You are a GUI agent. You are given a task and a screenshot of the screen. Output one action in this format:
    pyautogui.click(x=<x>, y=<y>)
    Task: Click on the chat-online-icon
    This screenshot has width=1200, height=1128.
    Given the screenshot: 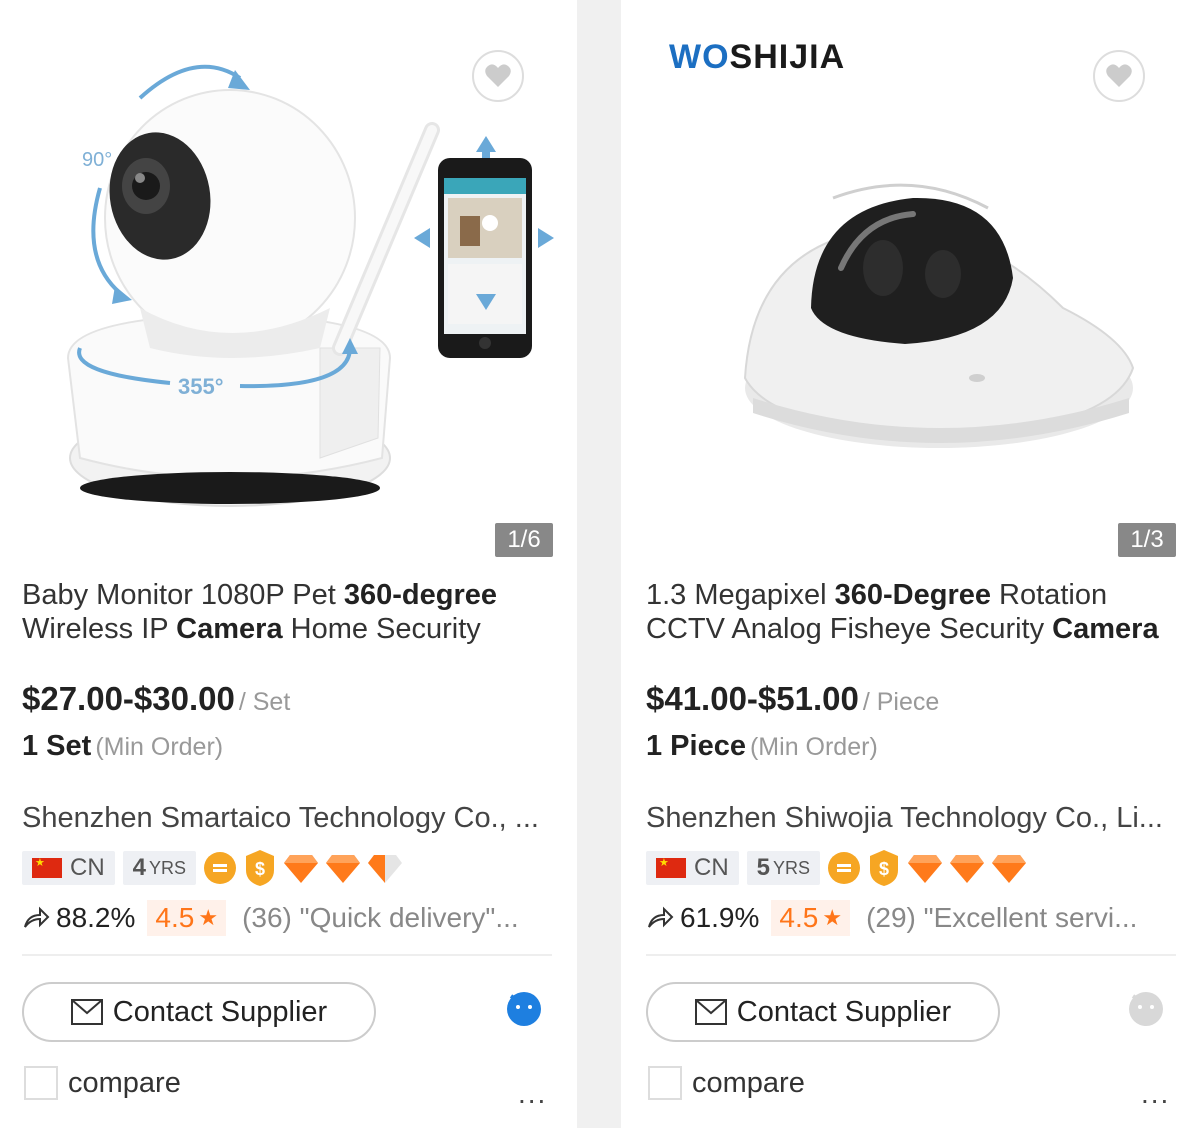 What is the action you would take?
    pyautogui.click(x=524, y=1009)
    